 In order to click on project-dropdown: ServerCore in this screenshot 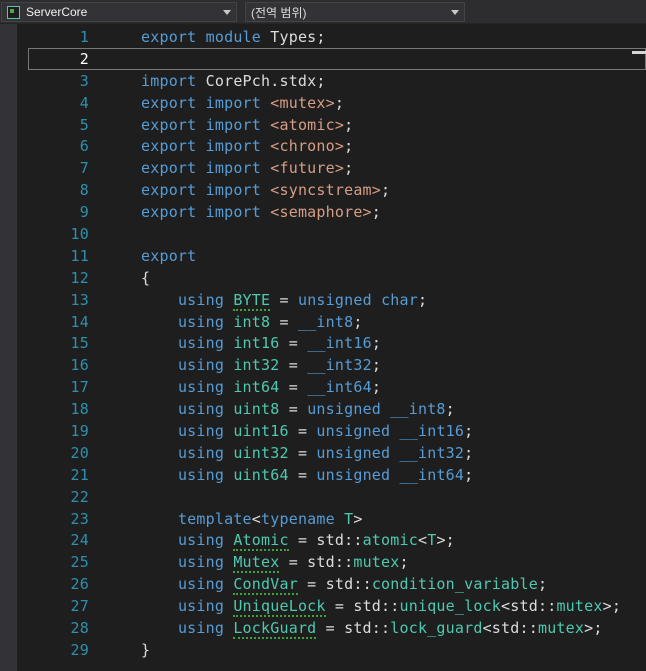, I will do `click(119, 12)`.